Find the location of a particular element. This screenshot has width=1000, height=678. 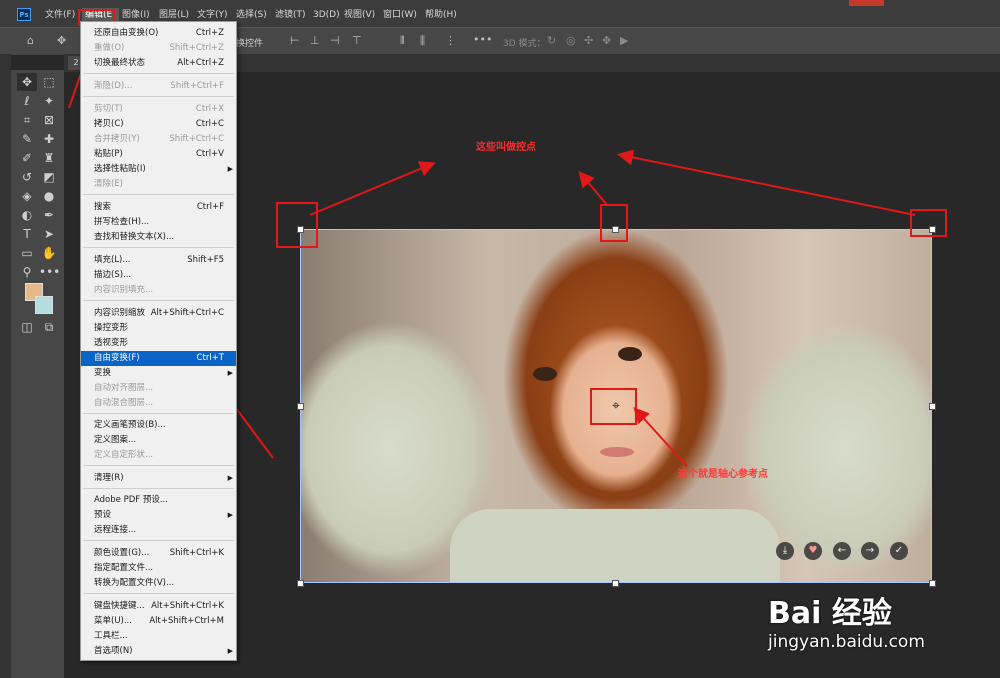

menu-item-color-settings: 颜色设置(G)... Shift+Ctrl+K is located at coordinates (158, 553).